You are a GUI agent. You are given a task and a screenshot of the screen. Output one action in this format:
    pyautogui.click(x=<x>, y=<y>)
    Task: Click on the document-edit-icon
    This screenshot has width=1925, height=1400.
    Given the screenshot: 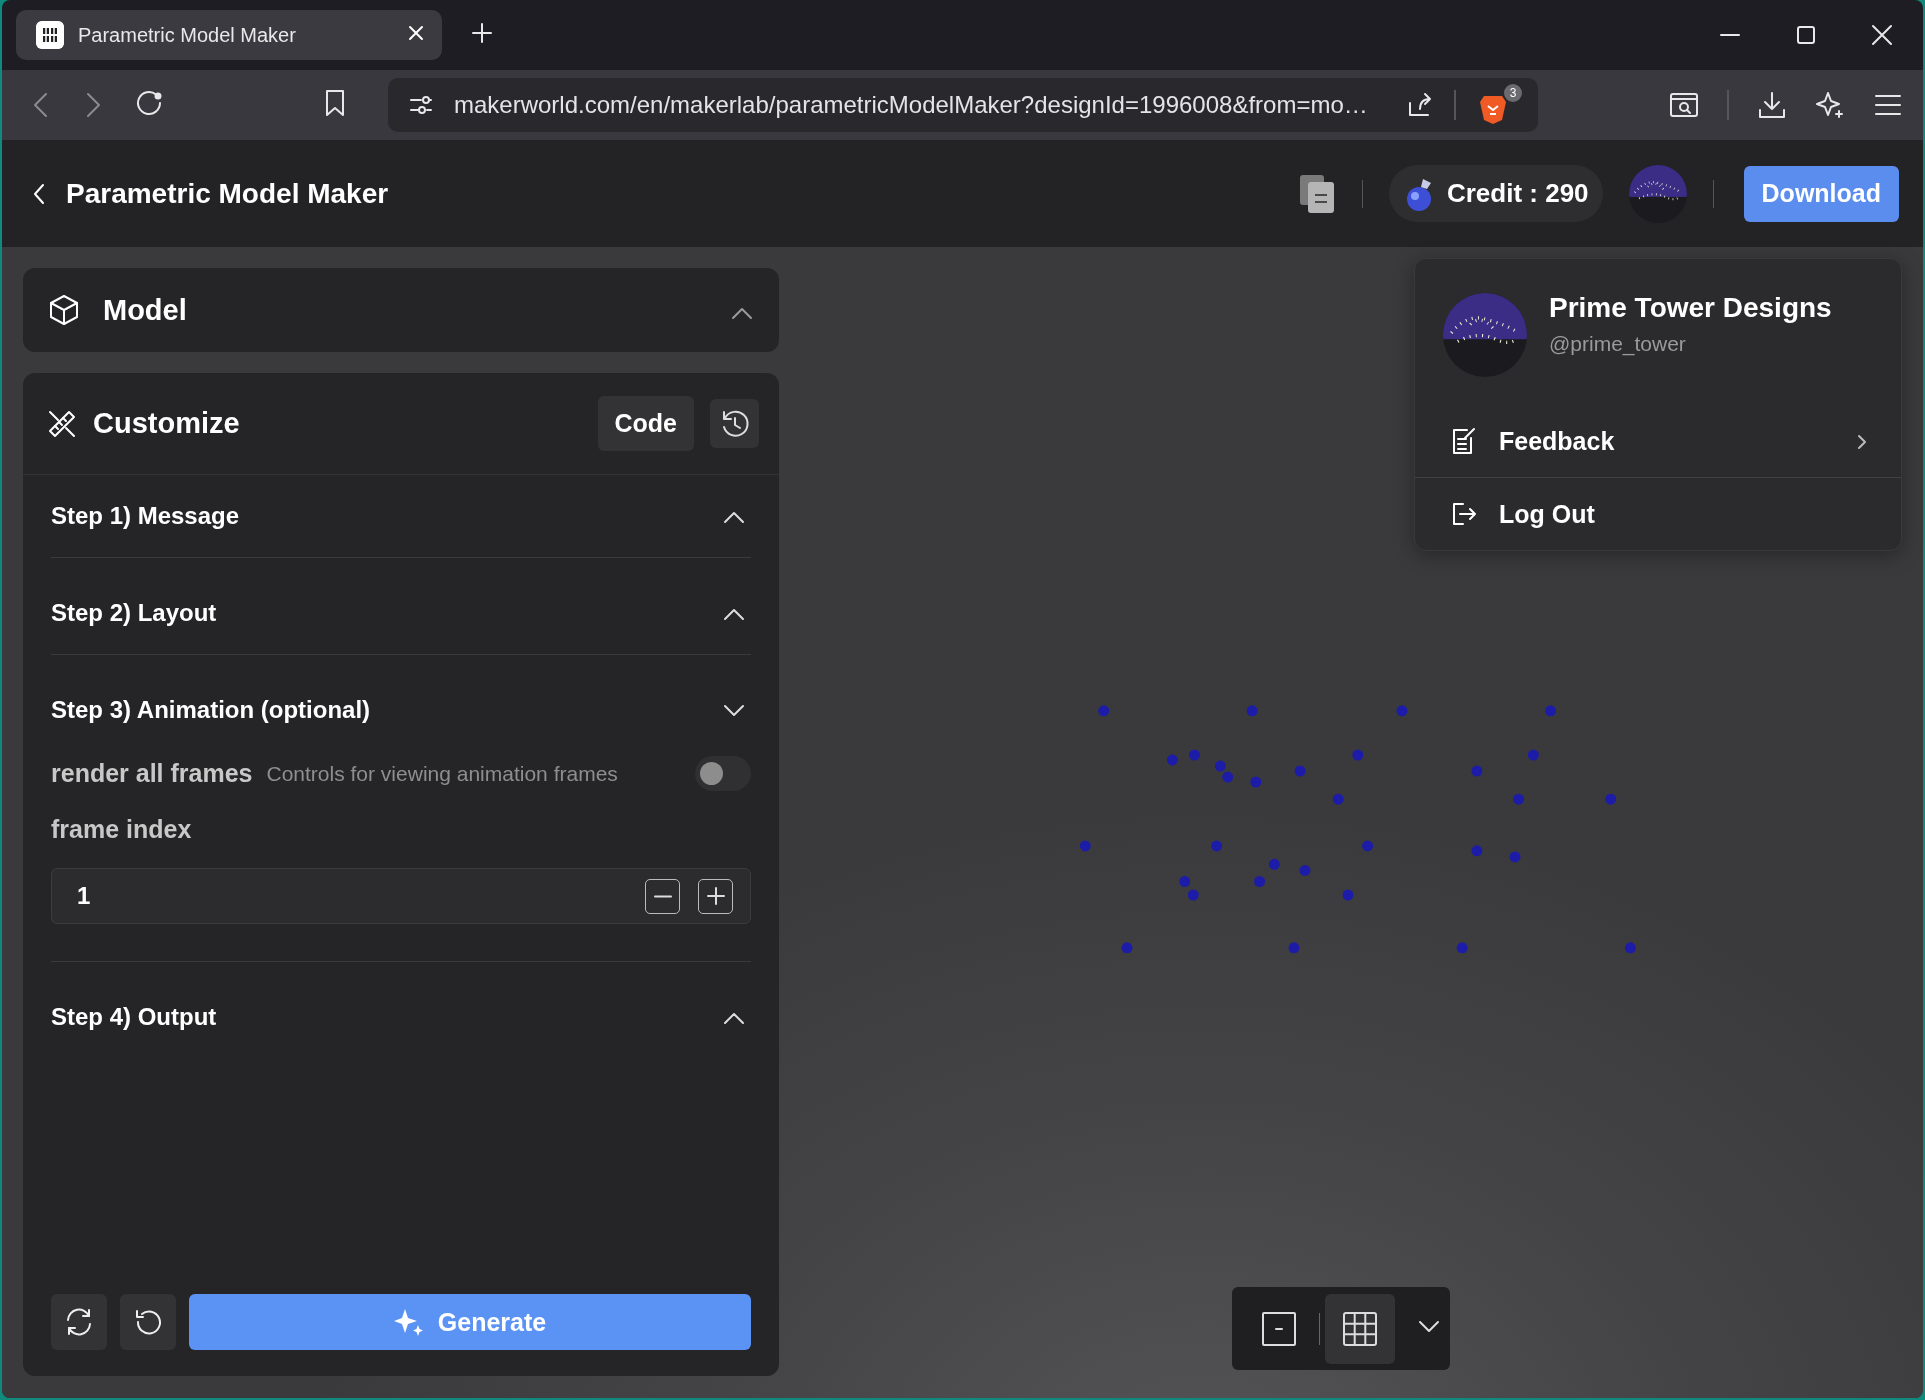 What is the action you would take?
    pyautogui.click(x=1464, y=441)
    